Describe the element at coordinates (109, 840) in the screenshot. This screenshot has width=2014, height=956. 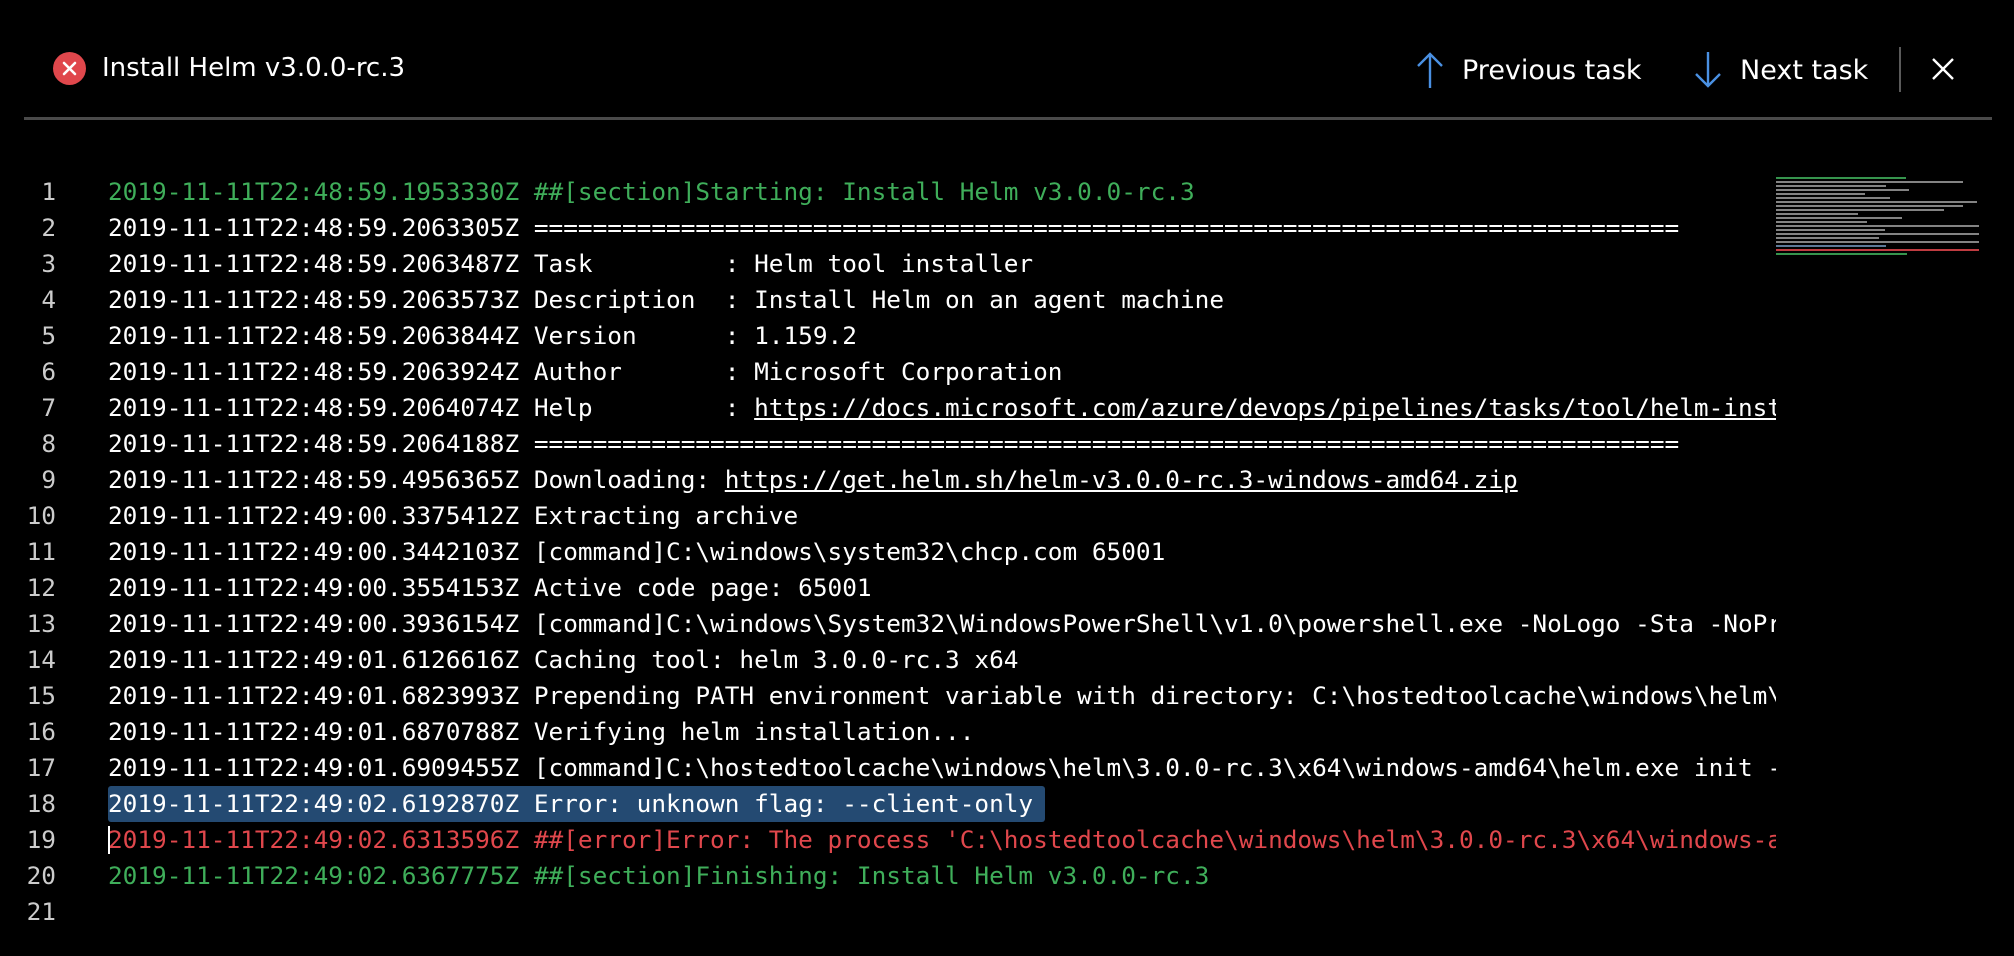
I see `text-cursor` at that location.